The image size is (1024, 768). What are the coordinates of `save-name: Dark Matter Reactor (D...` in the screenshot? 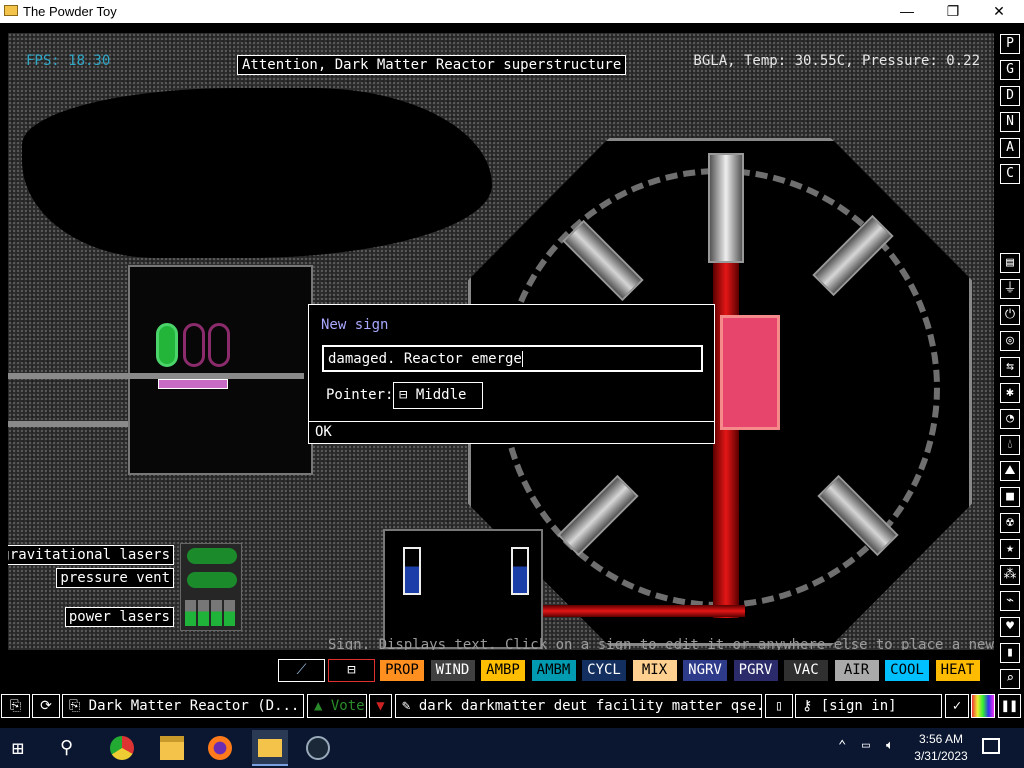 It's located at (194, 706).